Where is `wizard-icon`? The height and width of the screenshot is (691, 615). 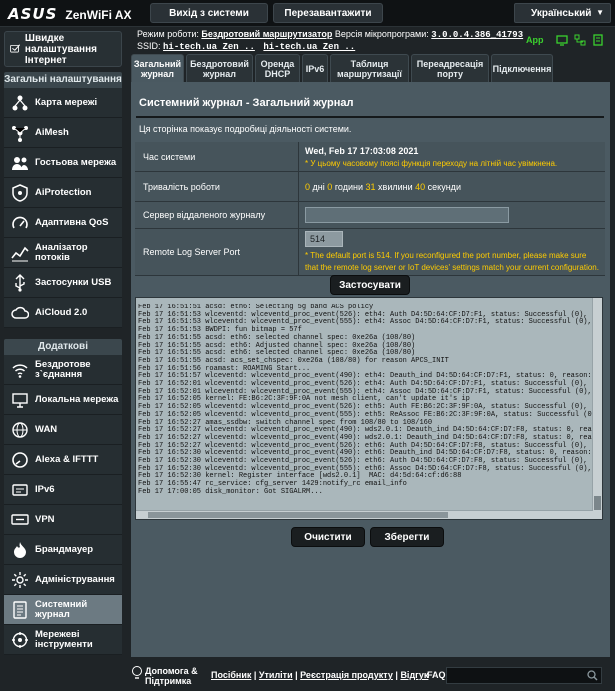
wizard-icon is located at coordinates (15, 48).